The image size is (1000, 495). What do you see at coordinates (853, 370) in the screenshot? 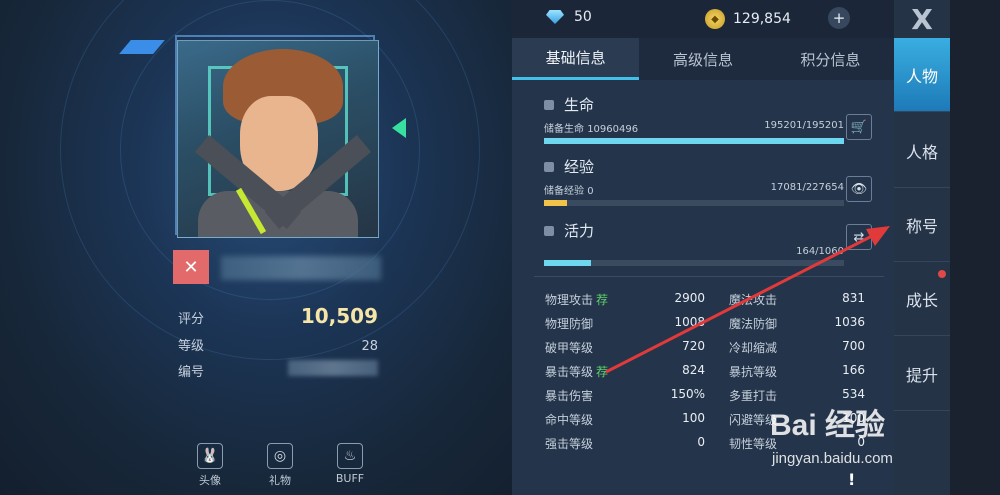
I see `attr-value: 166` at bounding box center [853, 370].